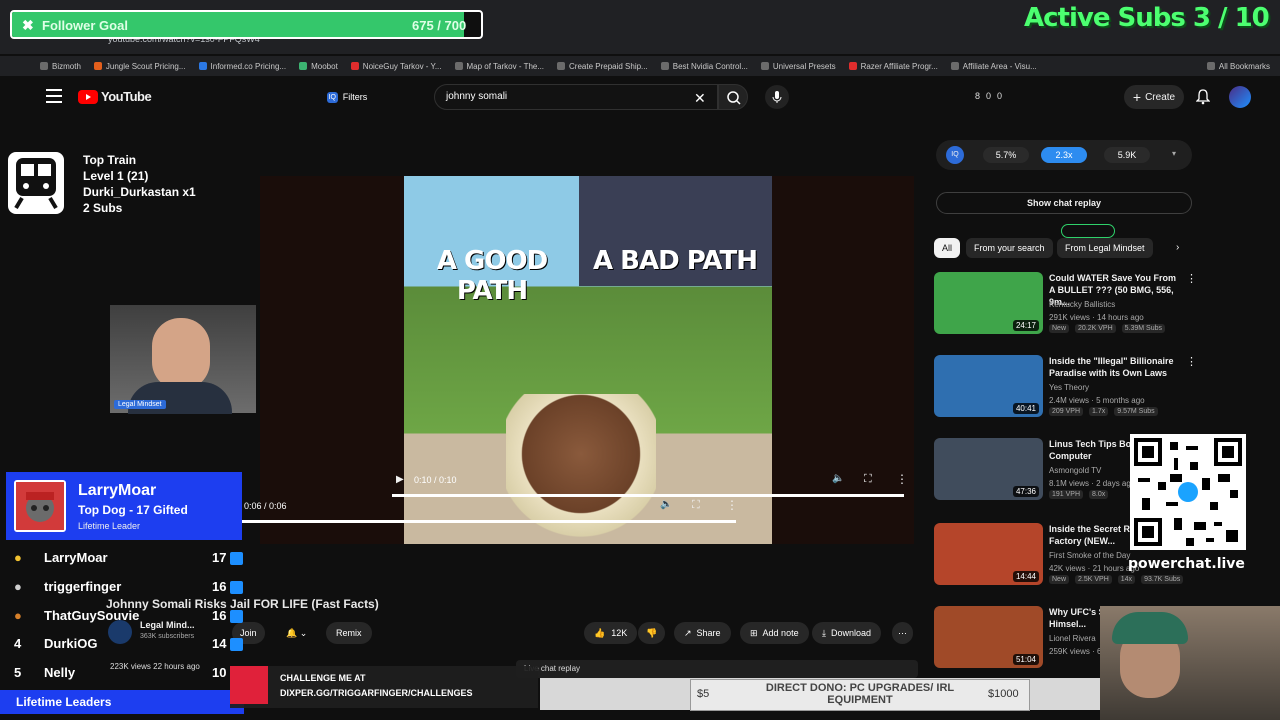 The width and height of the screenshot is (1280, 720). What do you see at coordinates (1240, 97) in the screenshot?
I see `account-avatar` at bounding box center [1240, 97].